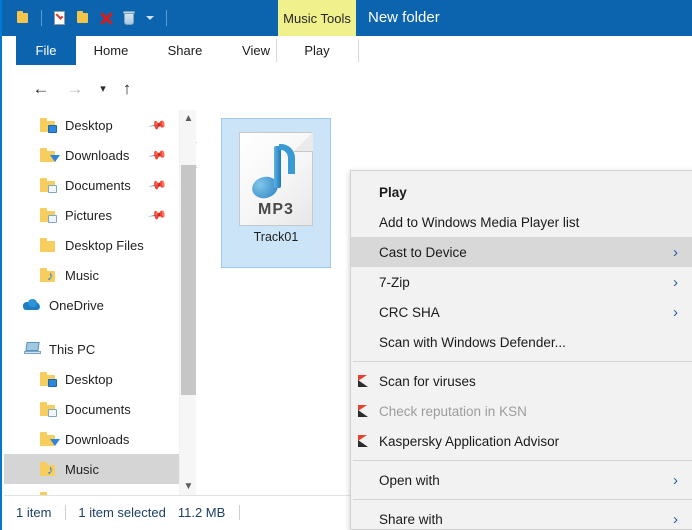  I want to click on window-title: New folder, so click(404, 17).